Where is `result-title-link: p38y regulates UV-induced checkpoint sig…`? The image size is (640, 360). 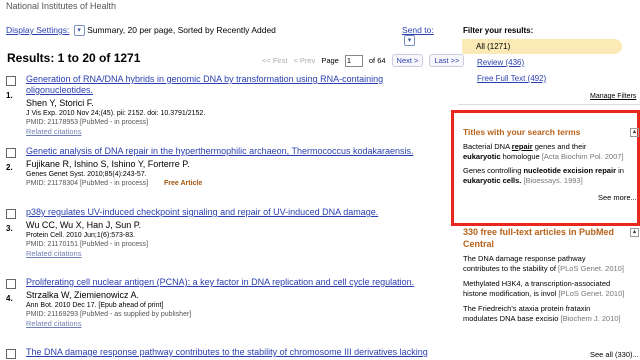
result-title-link: p38y regulates UV-induced checkpoint sig… is located at coordinates (235, 212).